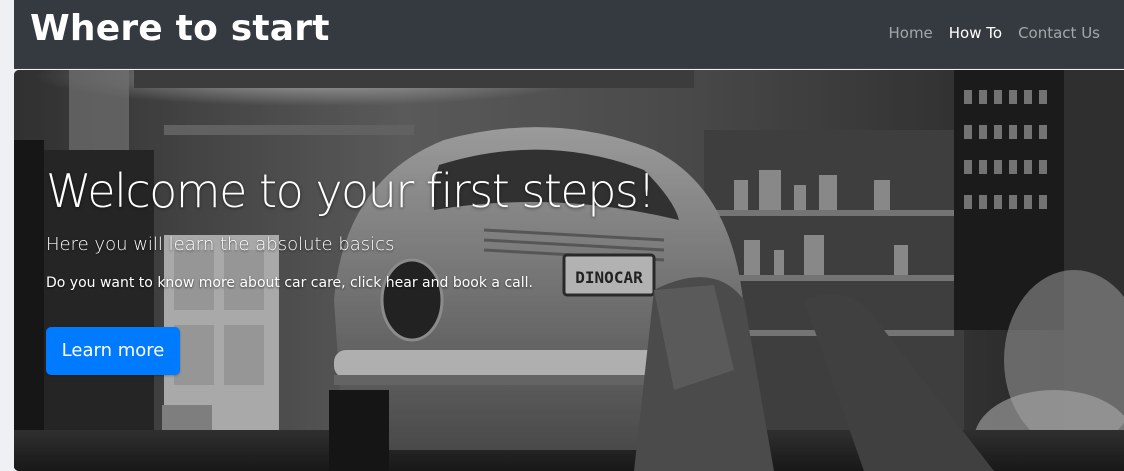 This screenshot has width=1124, height=471. What do you see at coordinates (975, 33) in the screenshot?
I see `nav-link-how-to: How To` at bounding box center [975, 33].